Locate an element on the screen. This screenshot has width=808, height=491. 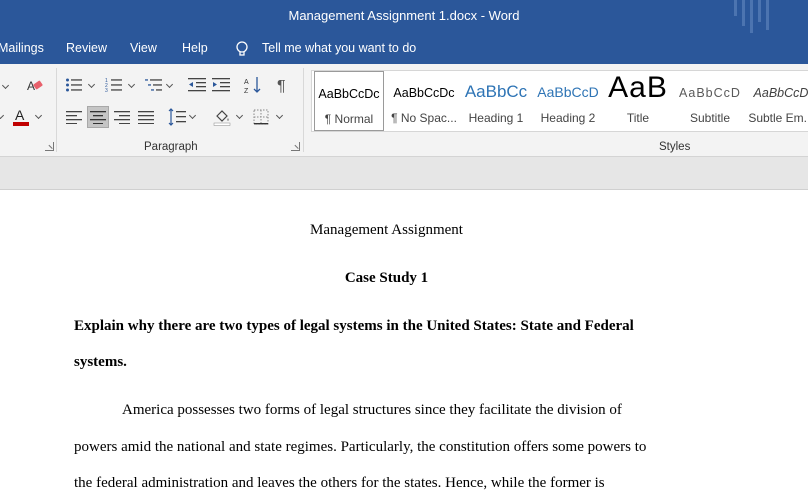
paragraph-dialog-launcher-icon is located at coordinates (295, 146).